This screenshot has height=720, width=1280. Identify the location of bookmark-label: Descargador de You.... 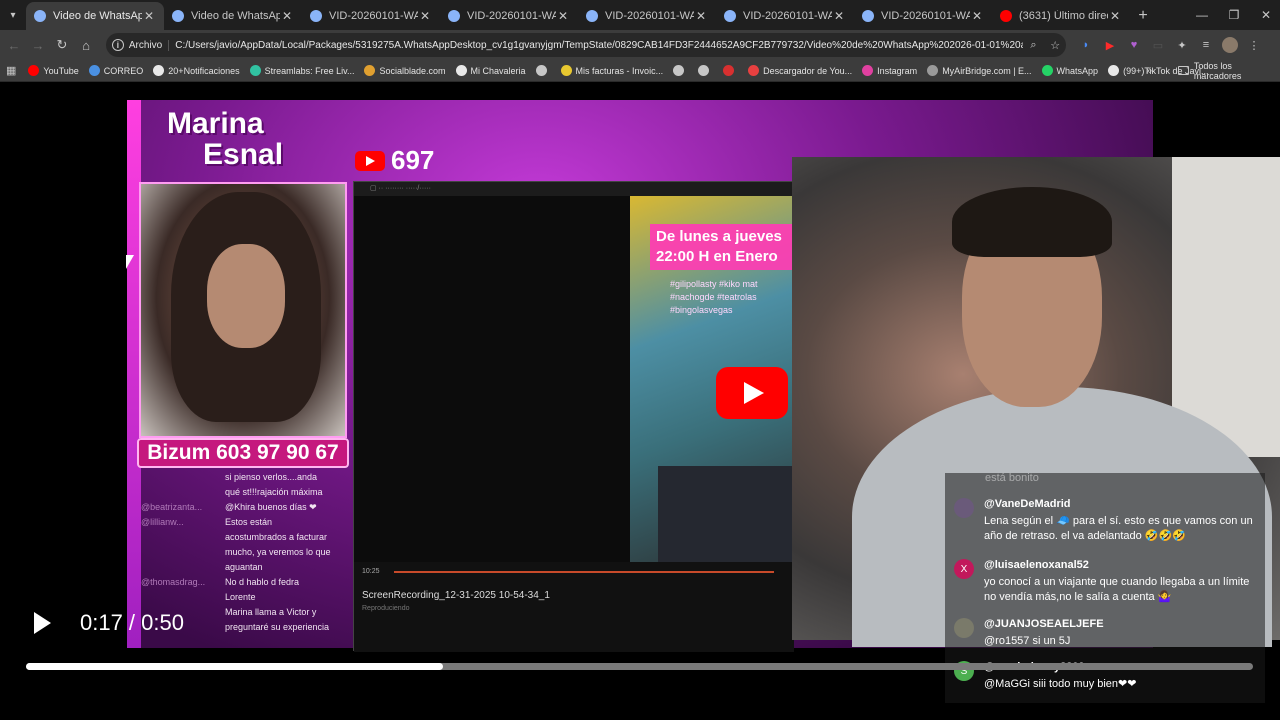
(808, 70).